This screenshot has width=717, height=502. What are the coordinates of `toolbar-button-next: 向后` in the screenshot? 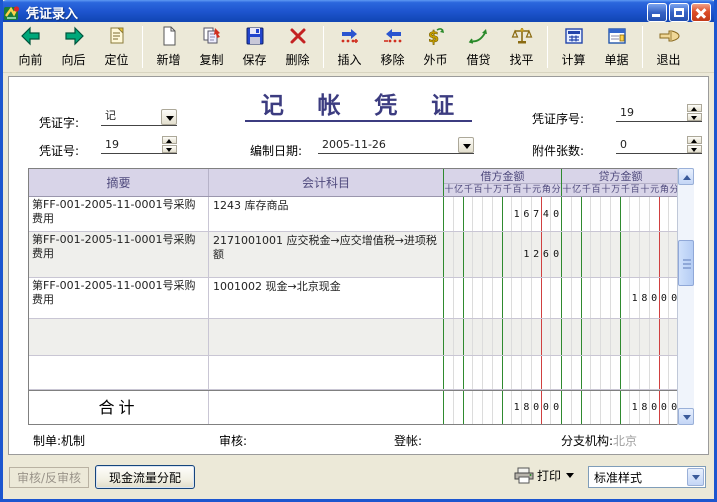 It's located at (73, 47).